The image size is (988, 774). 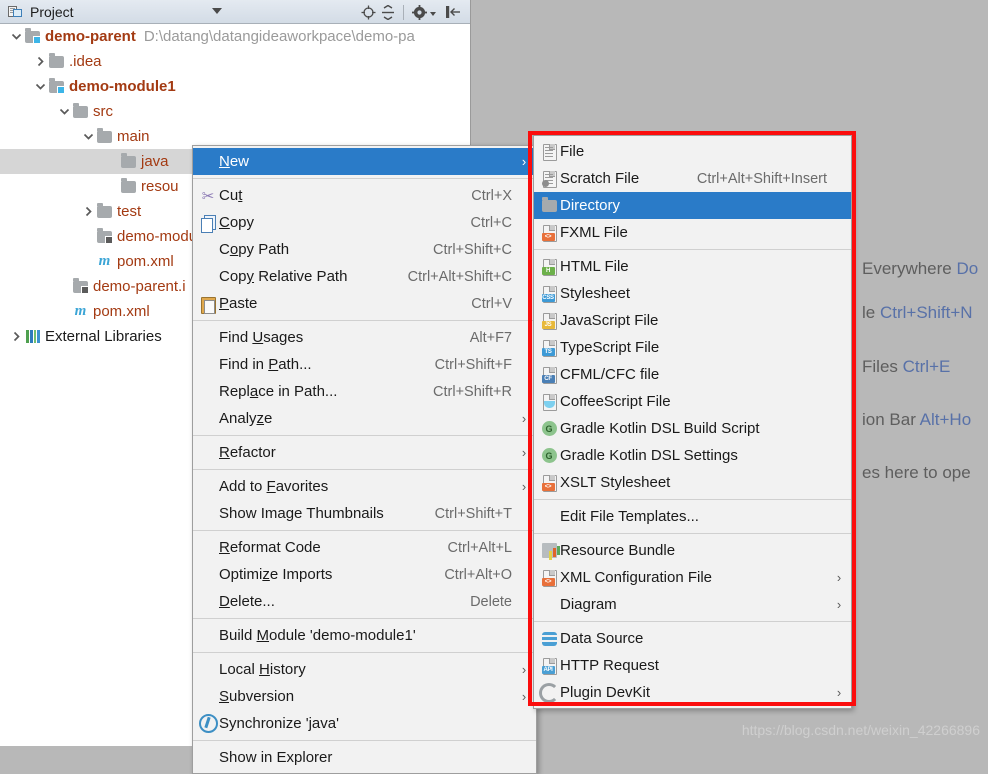 What do you see at coordinates (403, 12) in the screenshot?
I see `toolbar-divider` at bounding box center [403, 12].